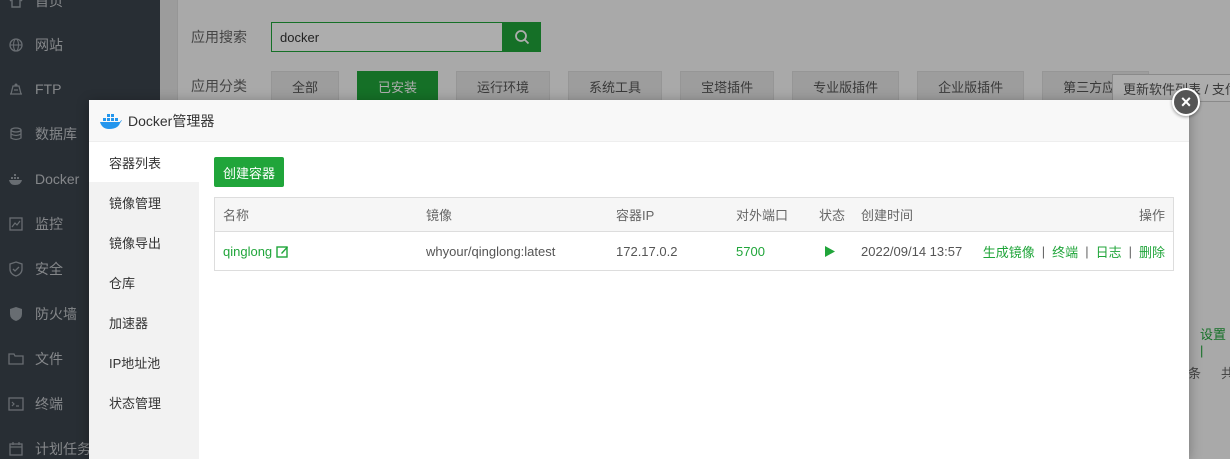  Describe the element at coordinates (762, 215) in the screenshot. I see `header-port: 对外端口` at that location.